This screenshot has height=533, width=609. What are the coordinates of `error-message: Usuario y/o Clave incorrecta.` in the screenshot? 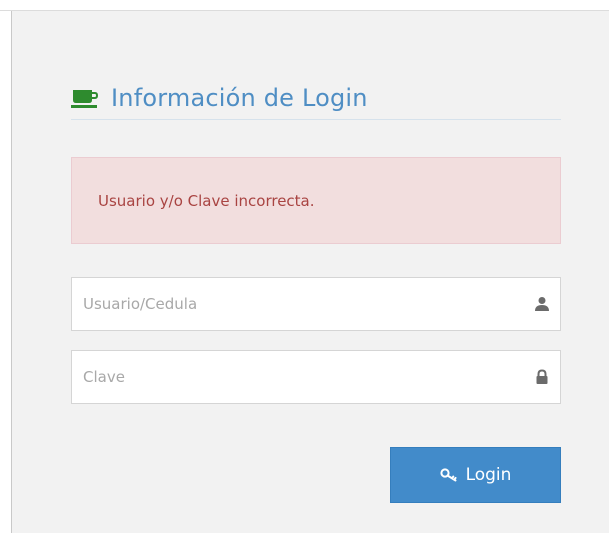 It's located at (206, 200).